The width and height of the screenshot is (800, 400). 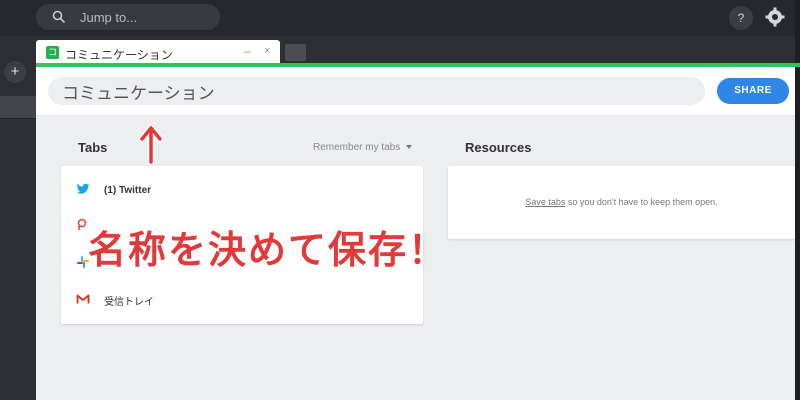 What do you see at coordinates (15, 72) in the screenshot?
I see `add-workspace-button: +` at bounding box center [15, 72].